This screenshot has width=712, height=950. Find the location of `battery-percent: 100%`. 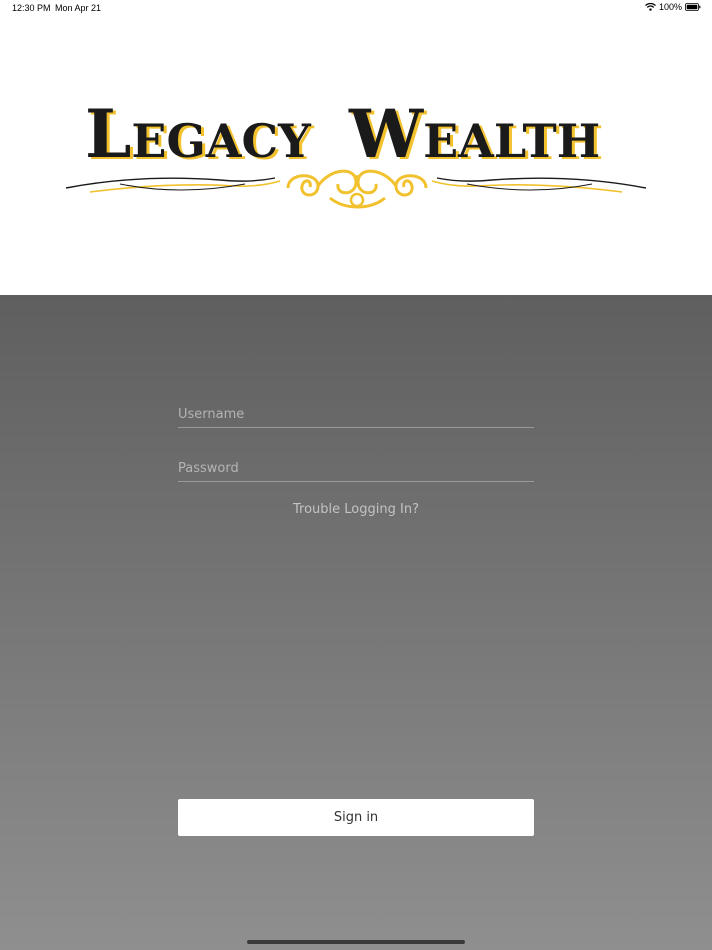

battery-percent: 100% is located at coordinates (670, 7).